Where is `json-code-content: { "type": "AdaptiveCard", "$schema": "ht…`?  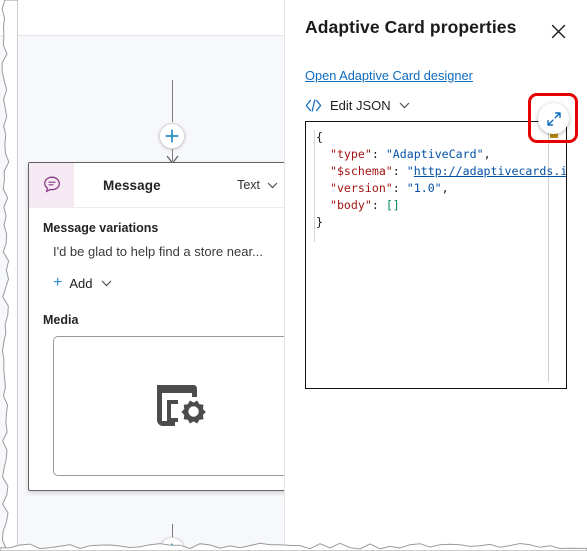 json-code-content: { "type": "AdaptiveCard", "$schema": "ht… is located at coordinates (441, 180).